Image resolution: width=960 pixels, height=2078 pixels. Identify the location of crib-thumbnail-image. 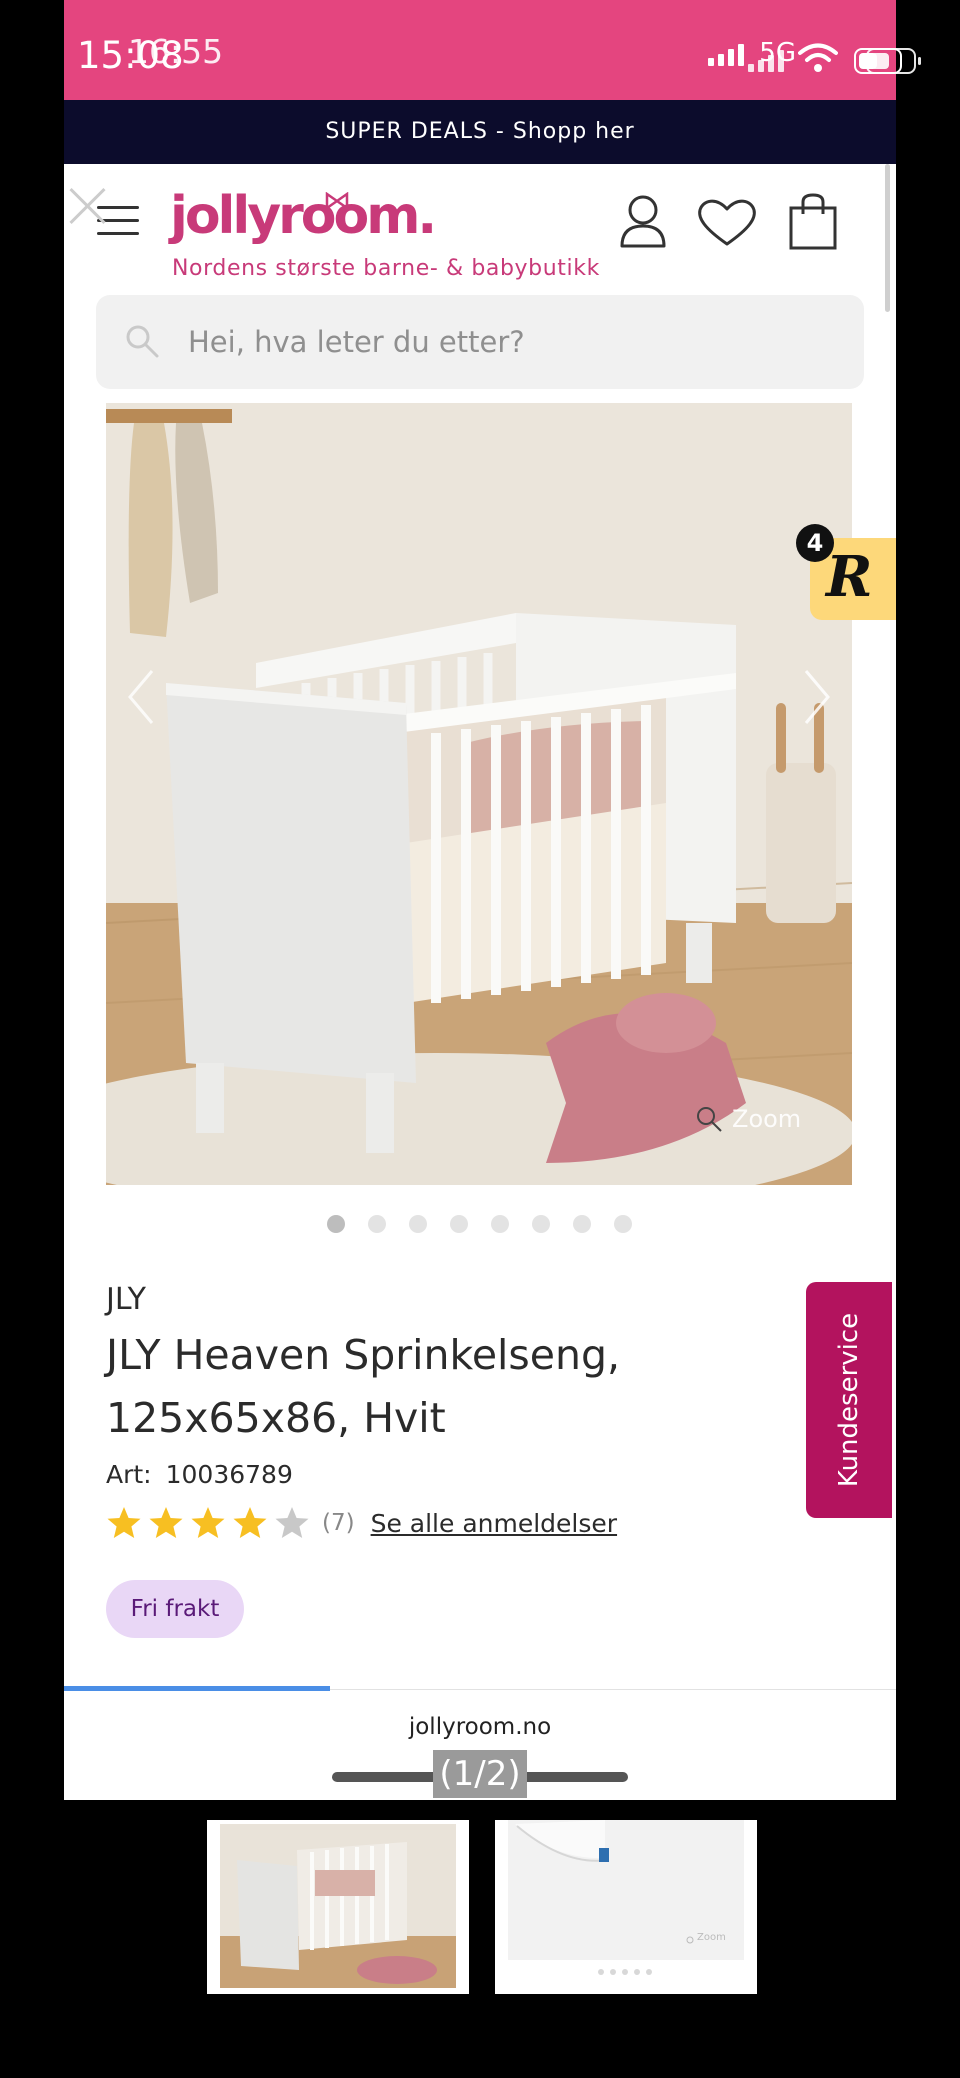
(338, 1907).